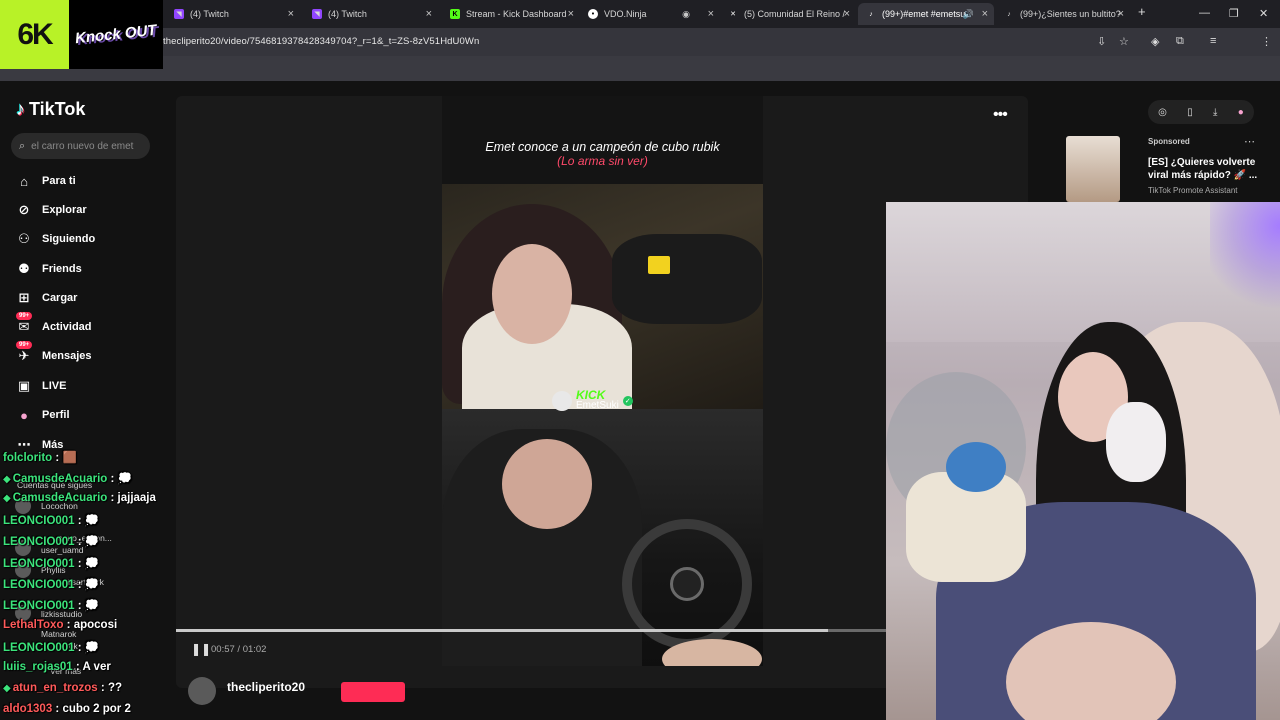 This screenshot has height=720, width=1280. I want to click on activity-badge: 99+, so click(24, 316).